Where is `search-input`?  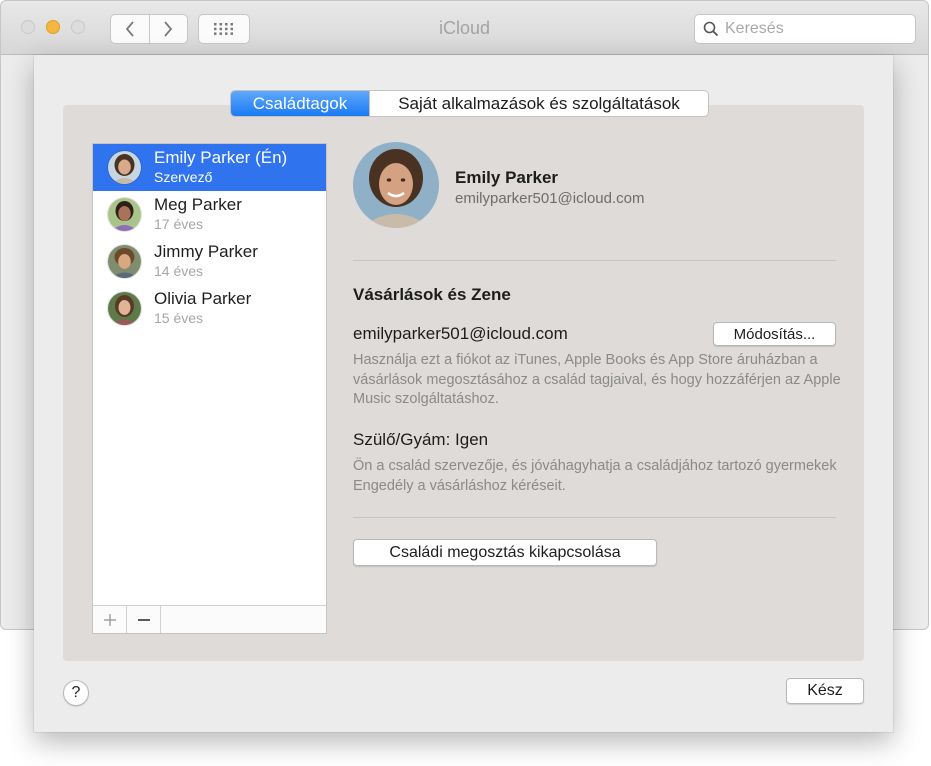 search-input is located at coordinates (810, 29).